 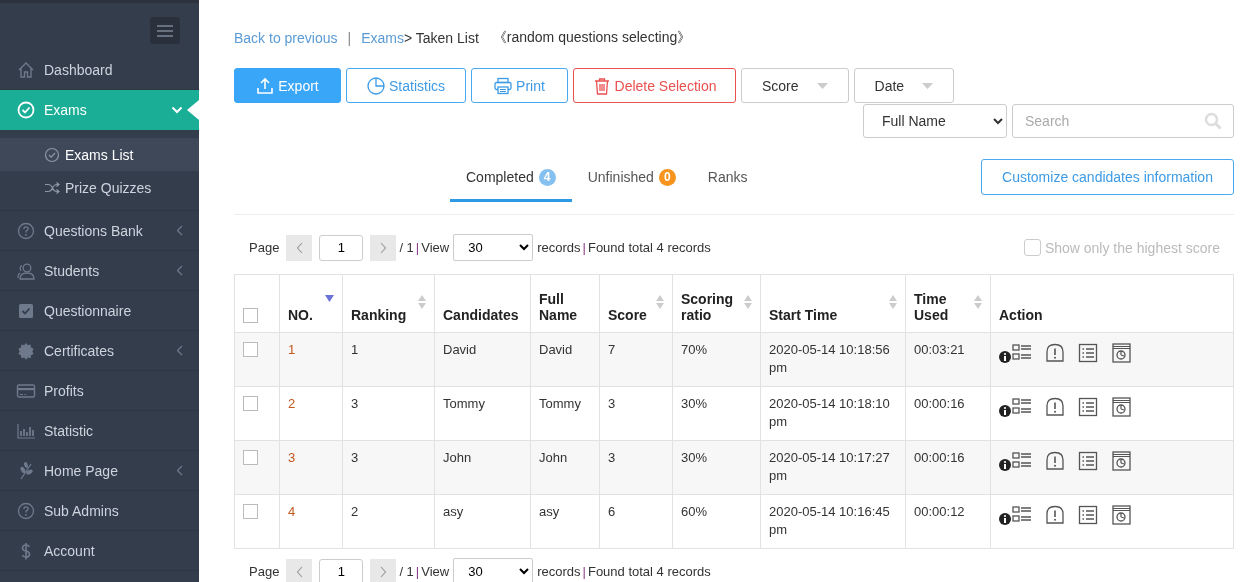 What do you see at coordinates (383, 571) in the screenshot?
I see `chevron-right-icon` at bounding box center [383, 571].